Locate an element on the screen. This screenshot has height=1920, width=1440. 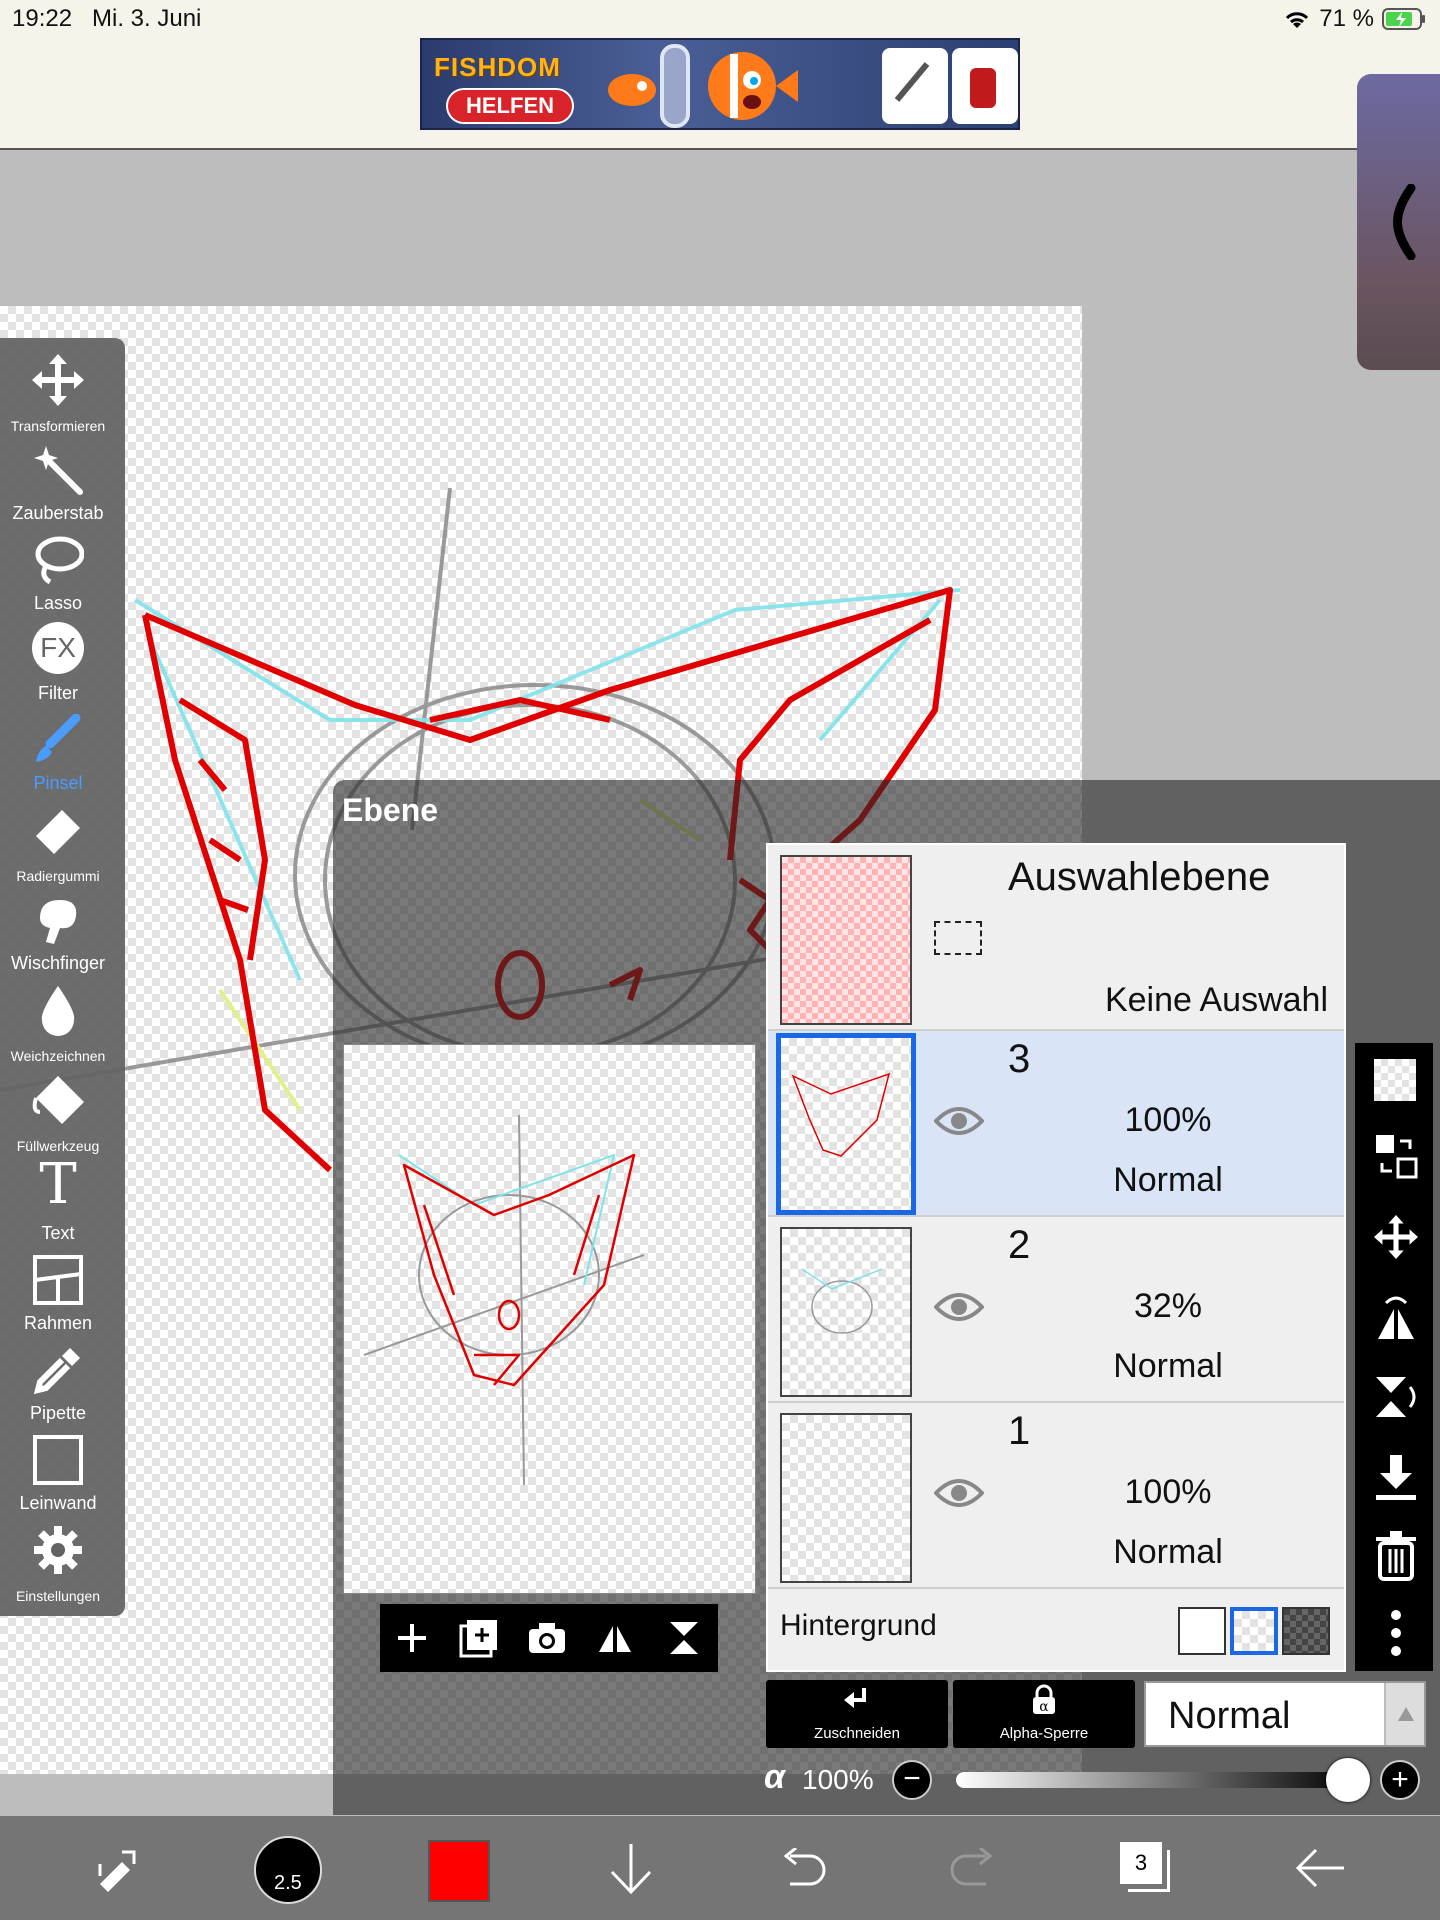
opacity-slider-track is located at coordinates (1156, 1780).